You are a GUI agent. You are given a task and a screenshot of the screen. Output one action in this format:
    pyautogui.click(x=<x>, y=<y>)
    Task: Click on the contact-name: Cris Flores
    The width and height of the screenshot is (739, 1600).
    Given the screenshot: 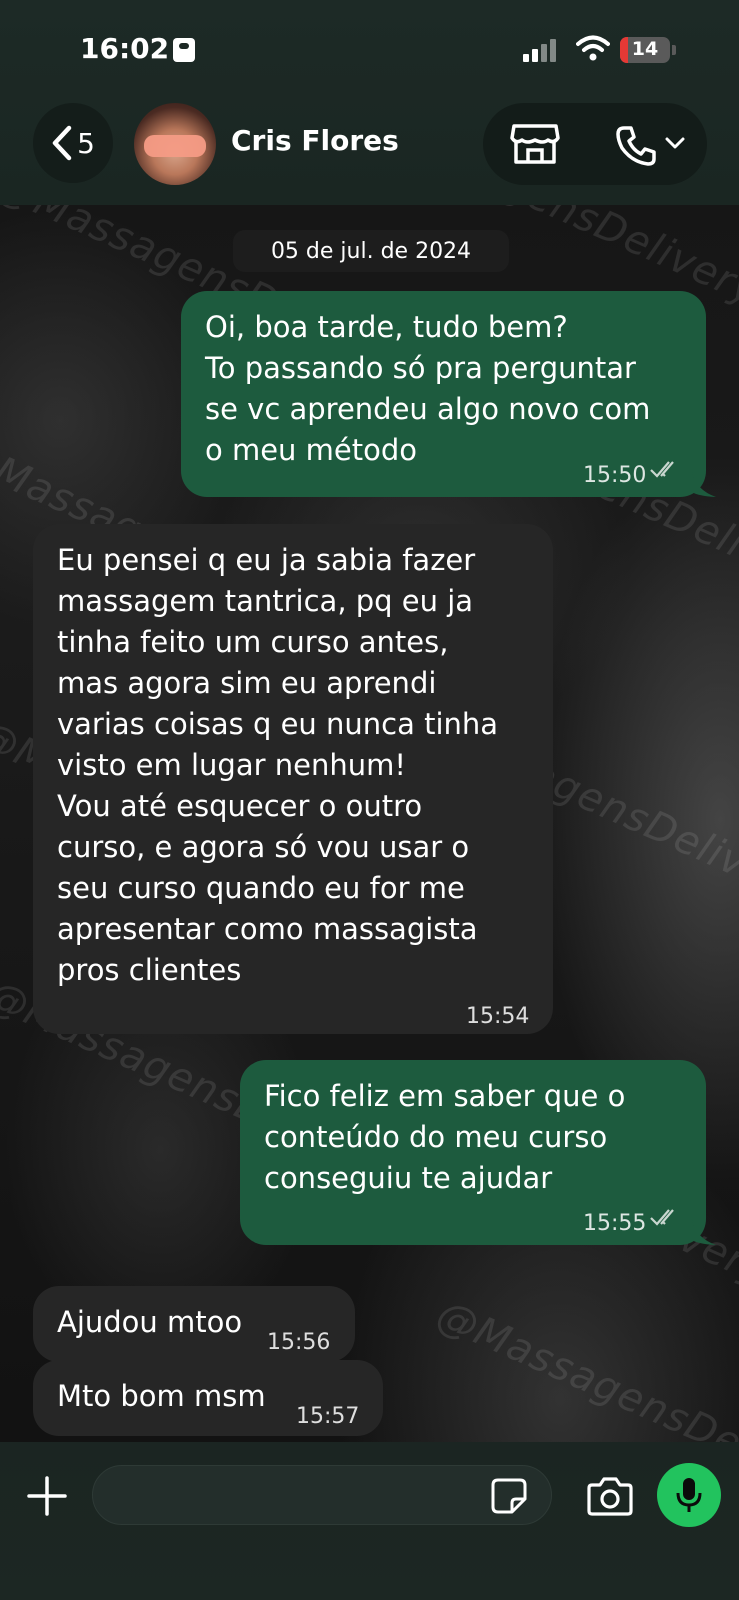 What is the action you would take?
    pyautogui.click(x=315, y=140)
    